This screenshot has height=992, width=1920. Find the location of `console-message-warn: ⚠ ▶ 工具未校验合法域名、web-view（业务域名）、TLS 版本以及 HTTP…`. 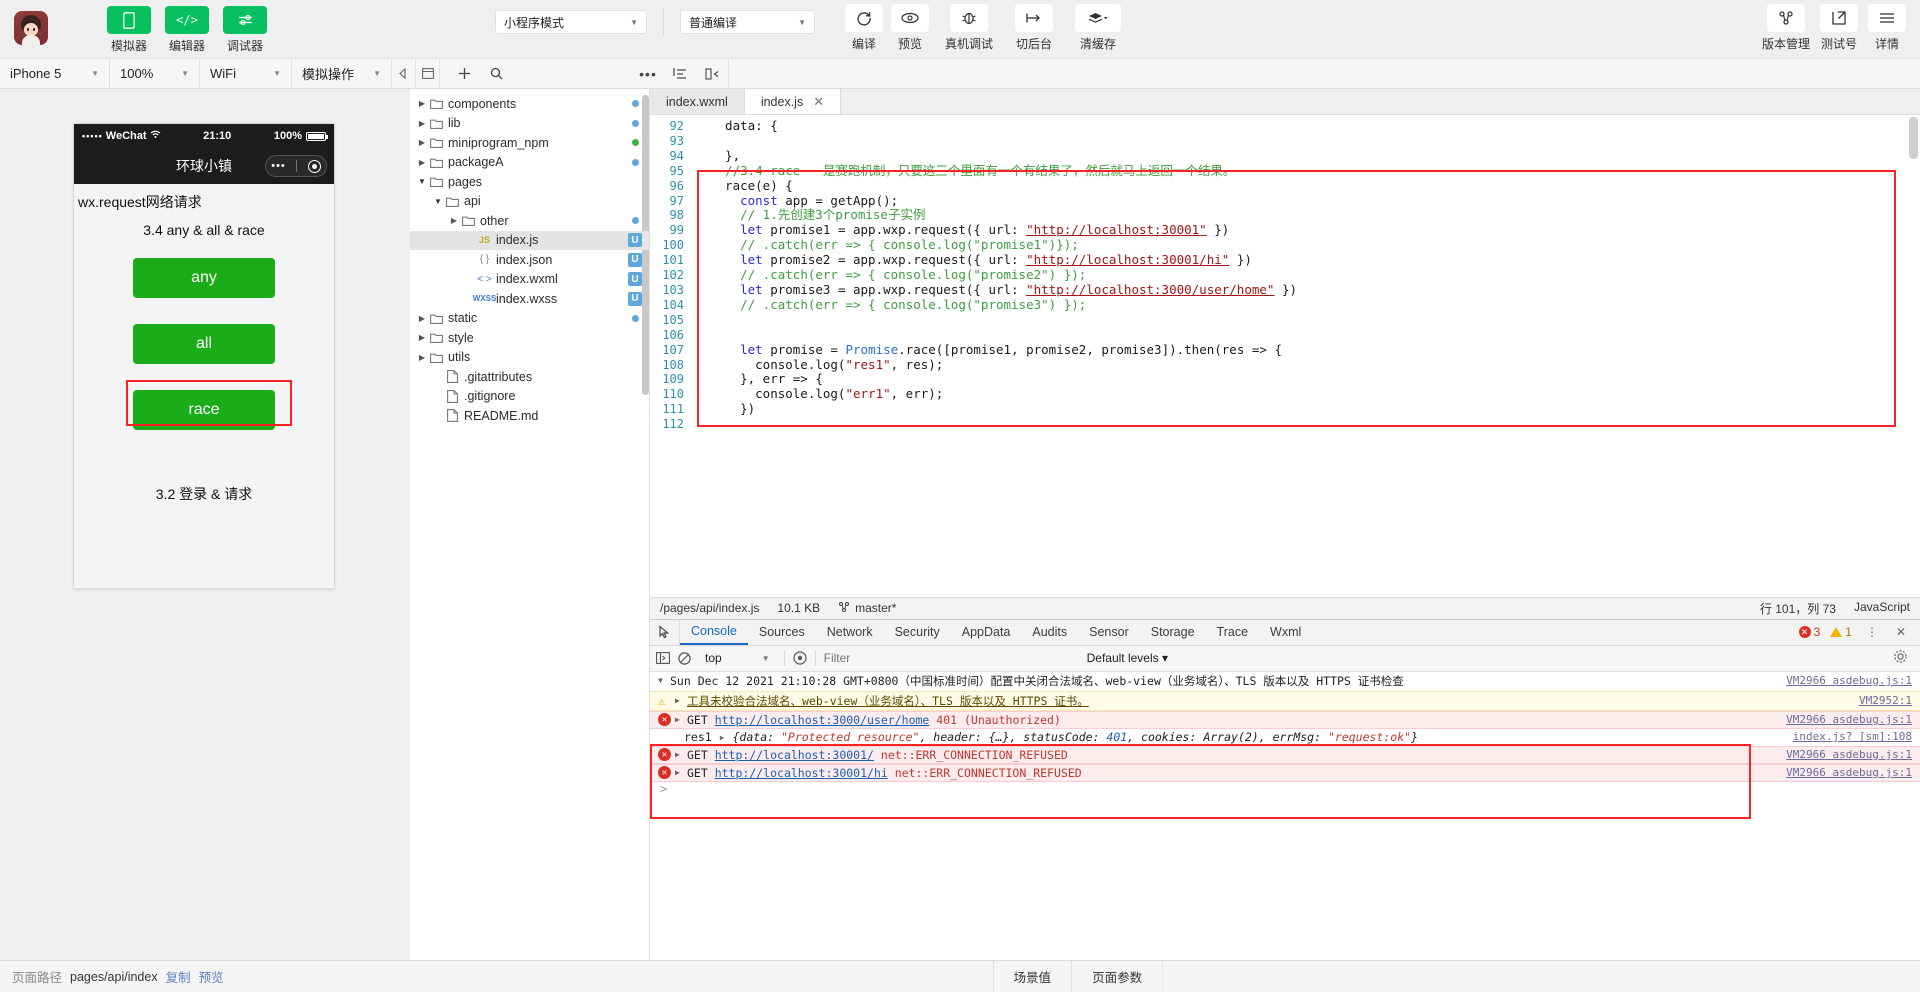

console-message-warn: ⚠ ▶ 工具未校验合法域名、web-view（业务域名）、TLS 版本以及 HTTP… is located at coordinates (1285, 700).